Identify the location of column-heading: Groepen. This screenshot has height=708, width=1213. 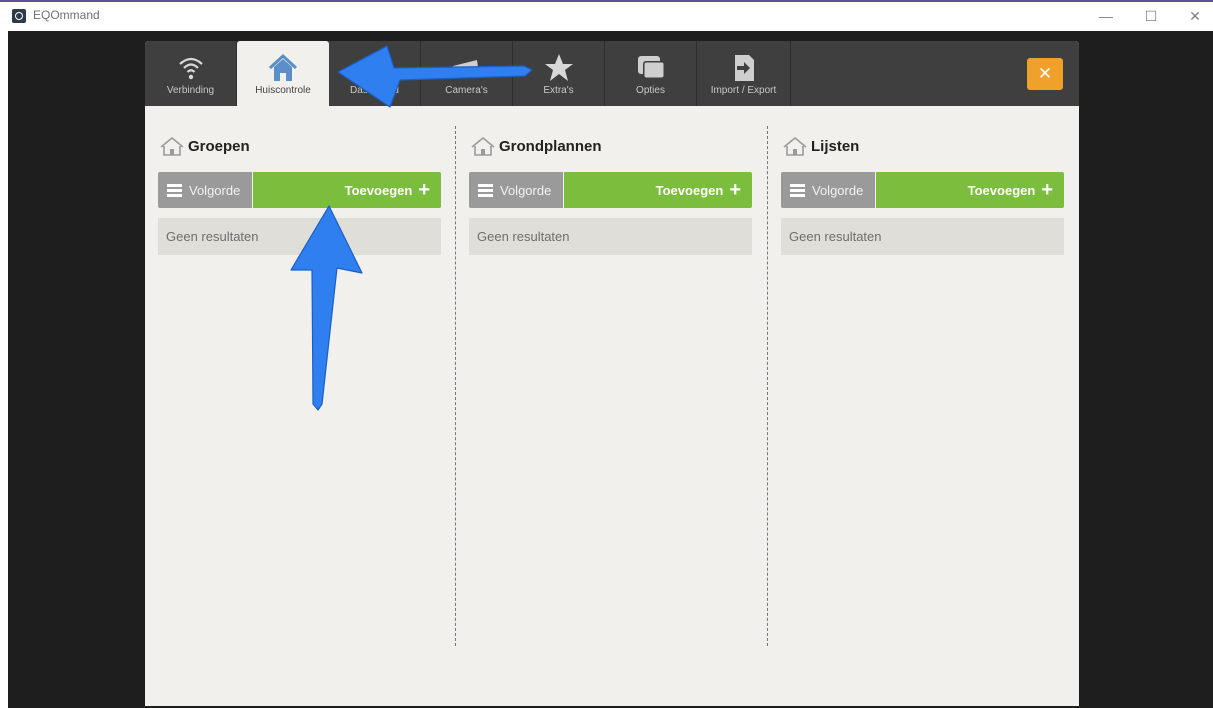
(205, 146).